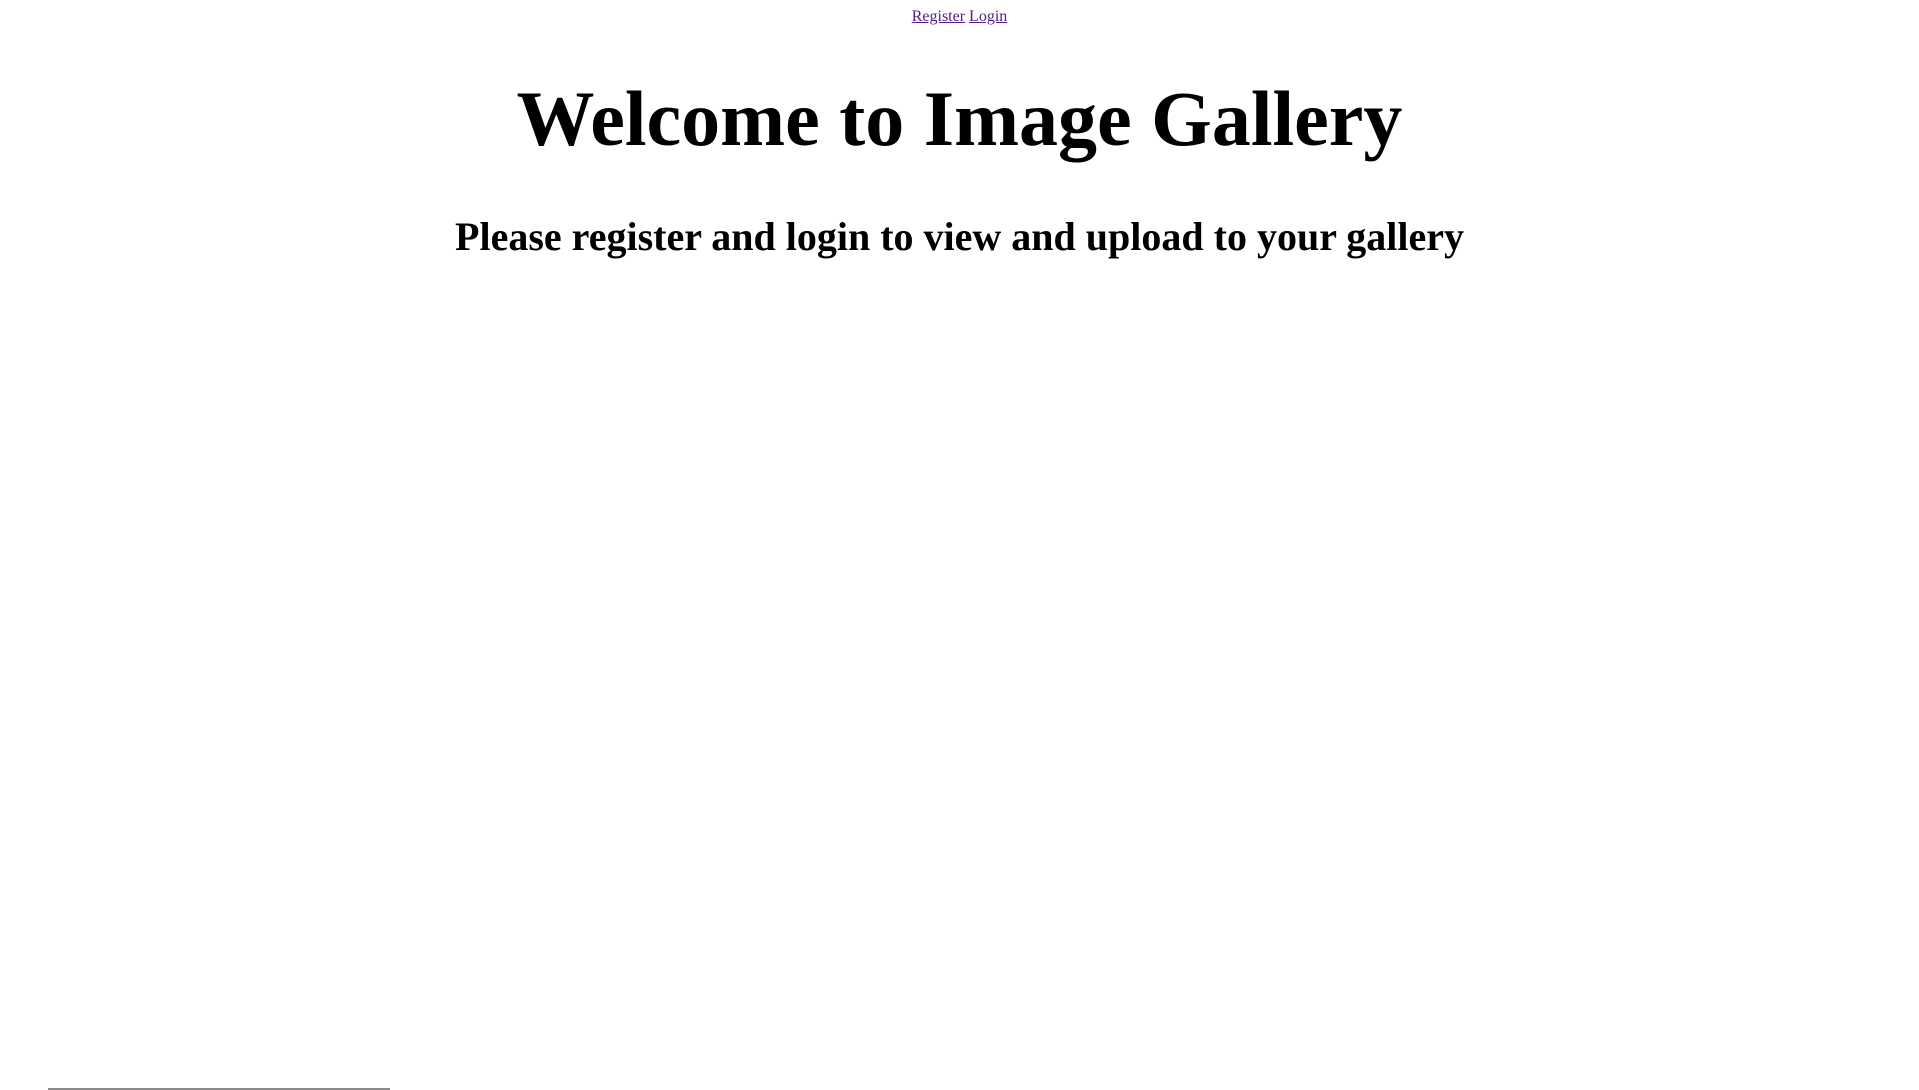 This screenshot has width=1919, height=1090. I want to click on login-link: Login, so click(988, 16).